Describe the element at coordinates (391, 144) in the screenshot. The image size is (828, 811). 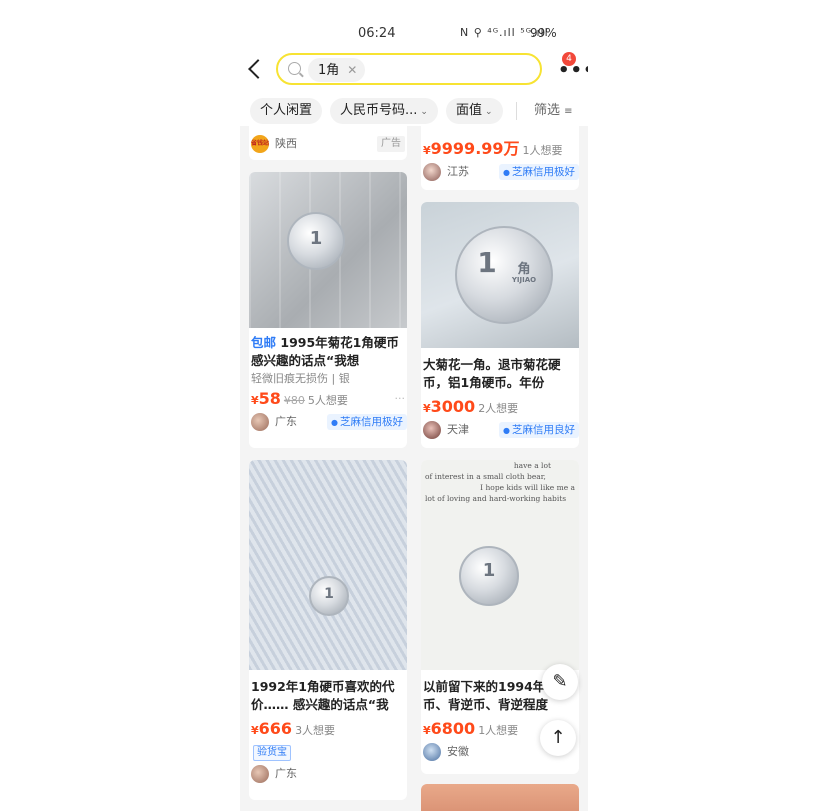
I see `ad-label: 广告` at that location.